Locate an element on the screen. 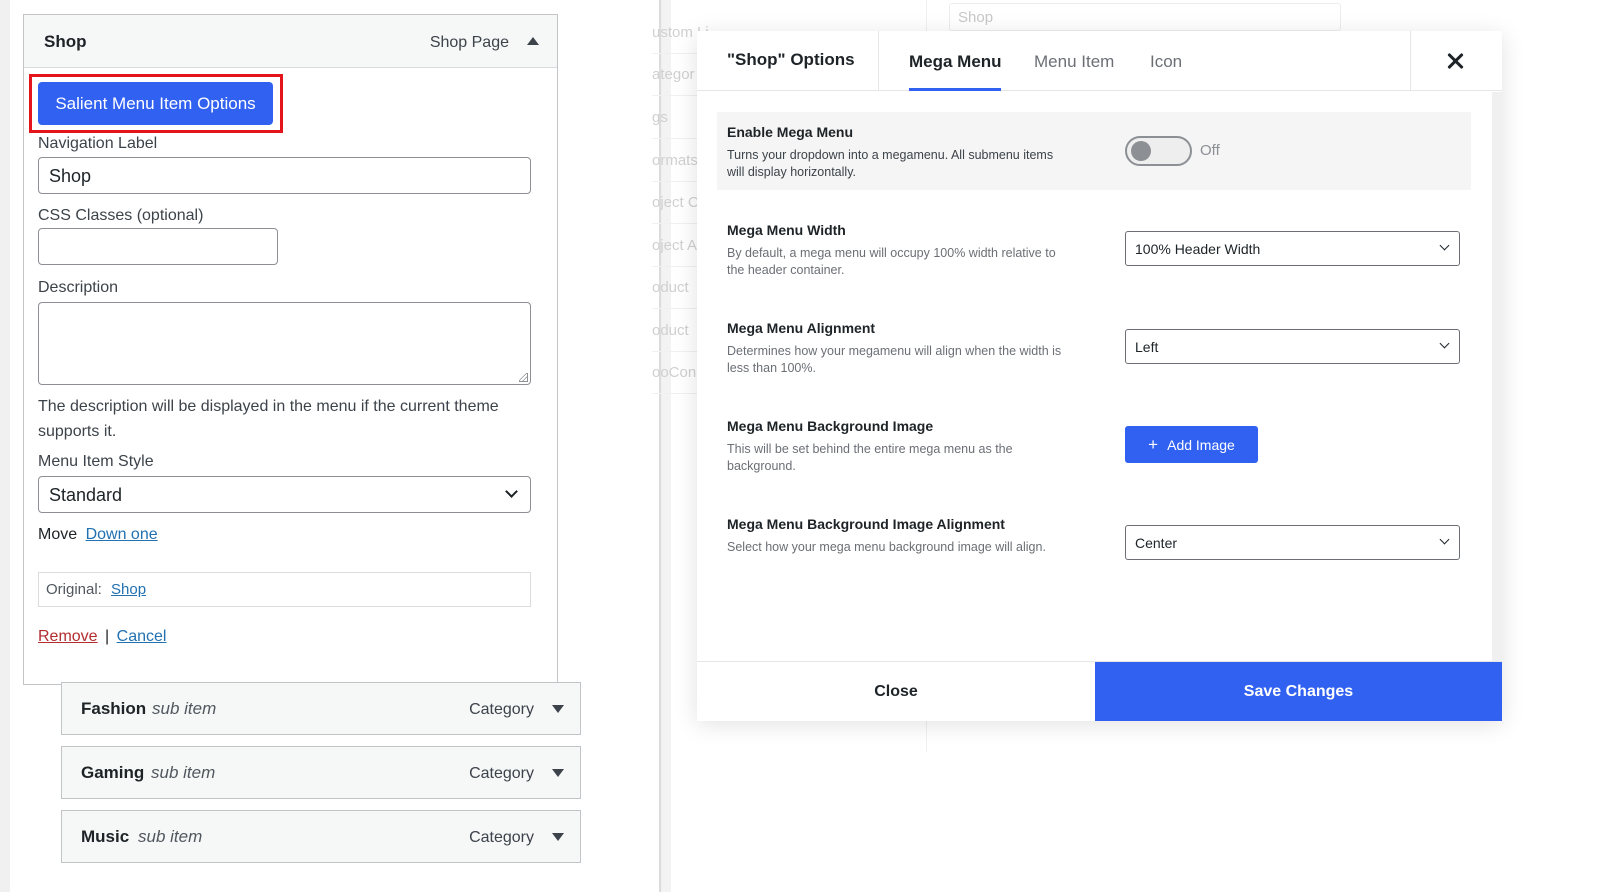 Image resolution: width=1600 pixels, height=892 pixels. modal-title: "Shop" Options is located at coordinates (791, 59).